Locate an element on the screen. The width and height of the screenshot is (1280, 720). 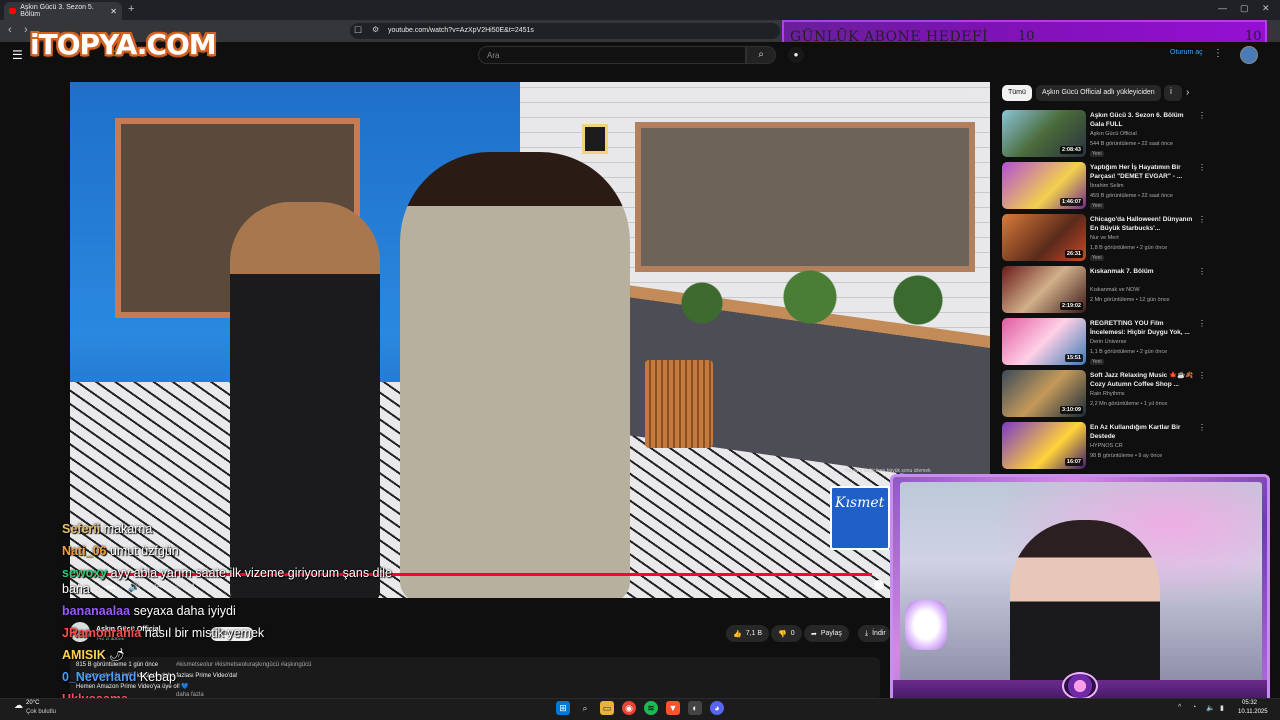
search-taskbar-icon: ⌕ is located at coordinates (585, 708).